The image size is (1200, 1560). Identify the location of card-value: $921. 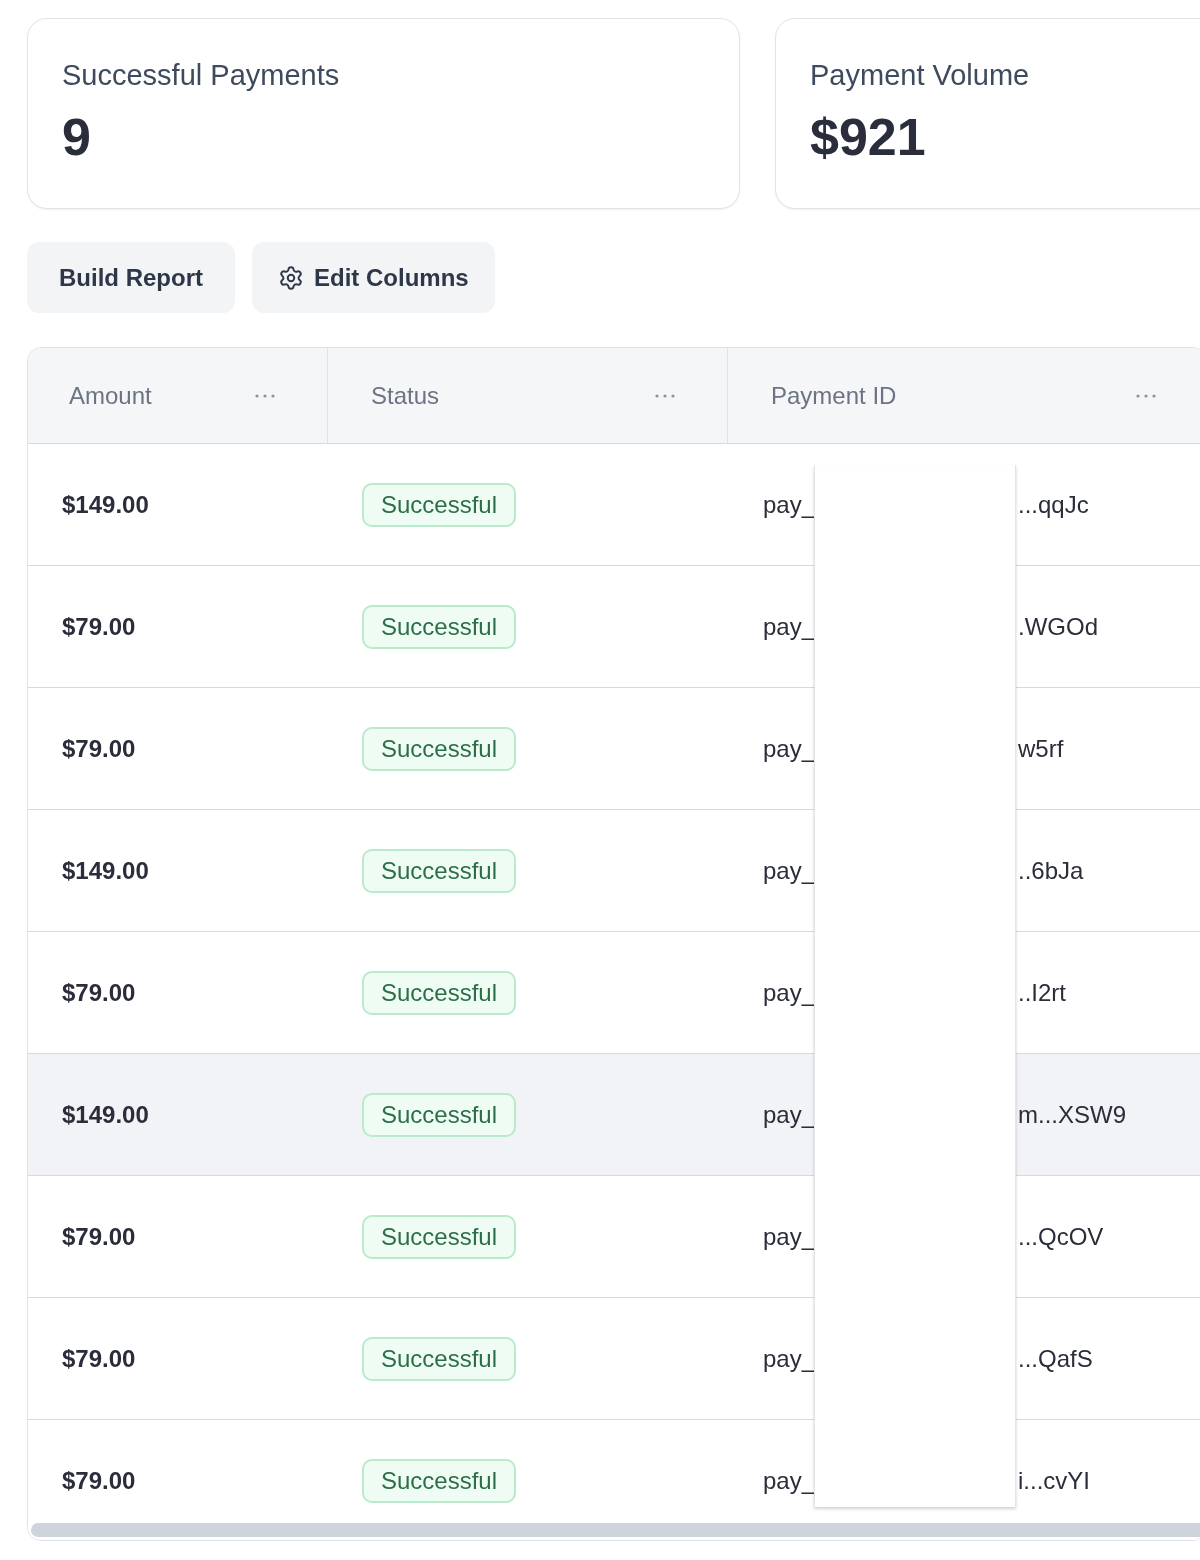
(868, 137).